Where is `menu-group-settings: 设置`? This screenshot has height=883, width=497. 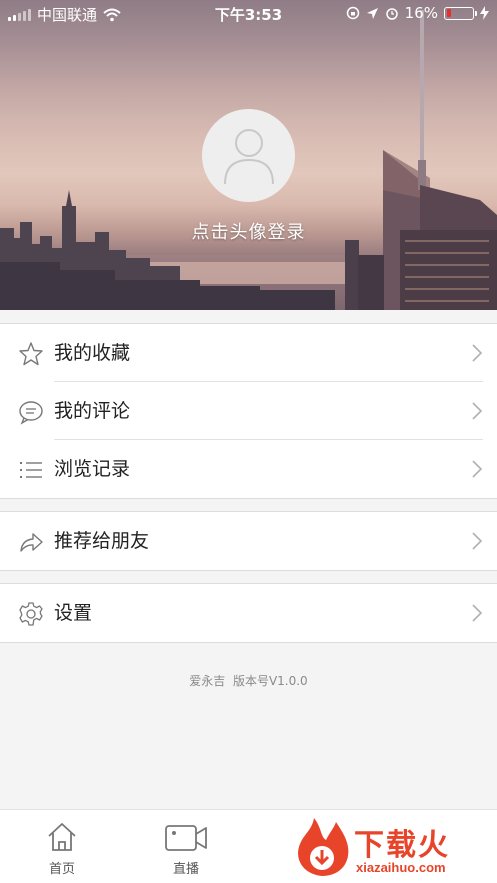 menu-group-settings: 设置 is located at coordinates (248, 613).